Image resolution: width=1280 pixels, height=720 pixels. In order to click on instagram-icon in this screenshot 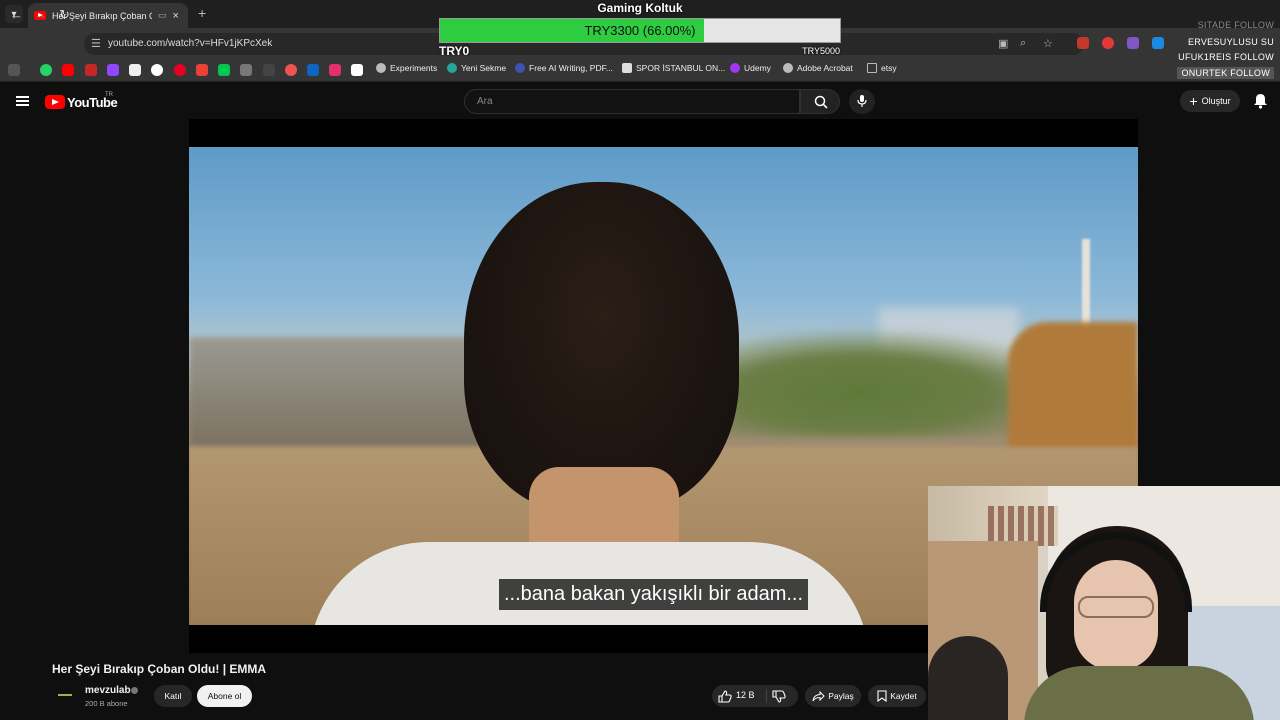, I will do `click(335, 70)`.